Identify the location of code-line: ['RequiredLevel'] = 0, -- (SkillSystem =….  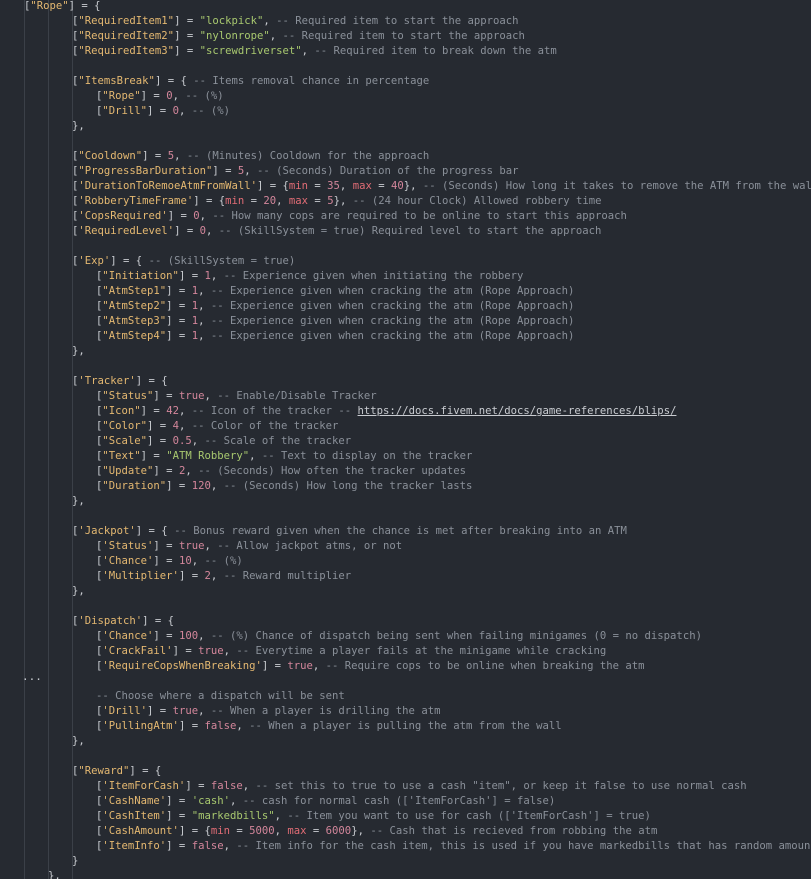
(405, 231).